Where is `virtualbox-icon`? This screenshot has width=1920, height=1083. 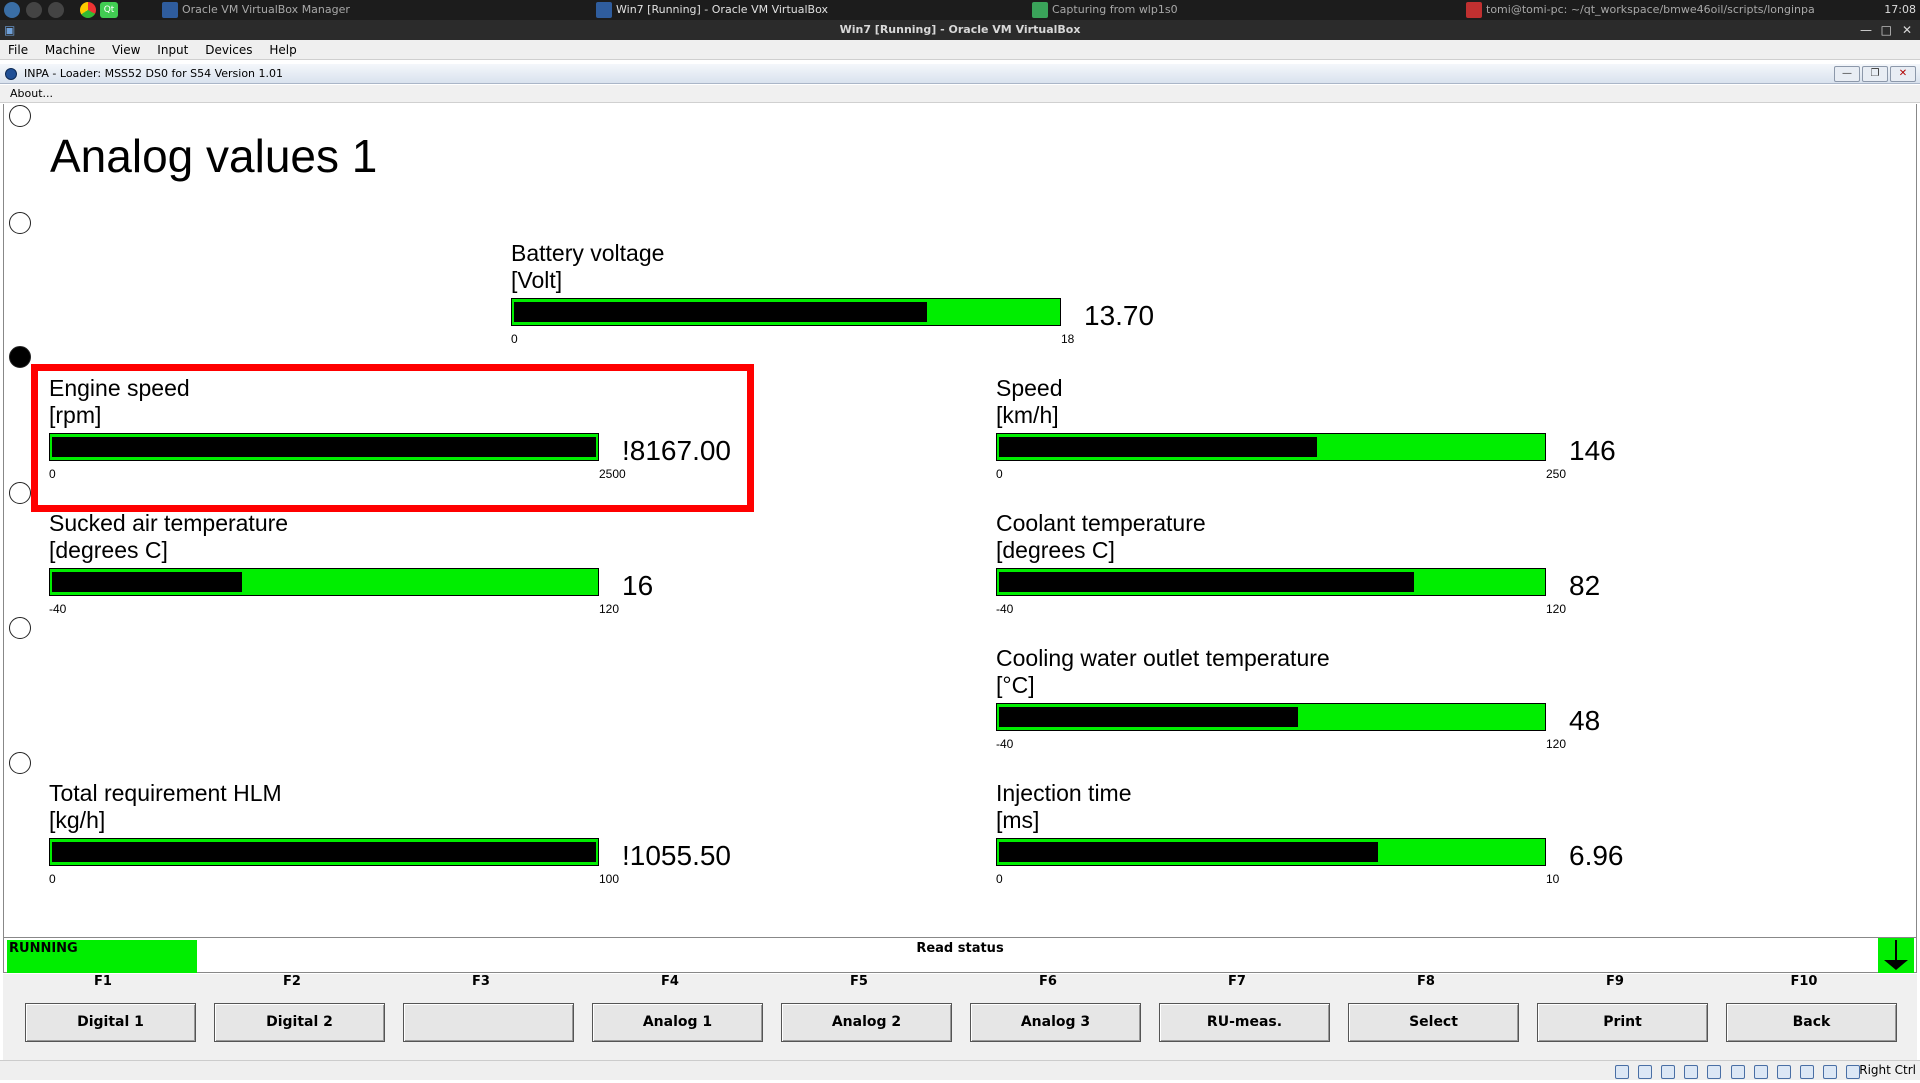
virtualbox-icon is located at coordinates (604, 10).